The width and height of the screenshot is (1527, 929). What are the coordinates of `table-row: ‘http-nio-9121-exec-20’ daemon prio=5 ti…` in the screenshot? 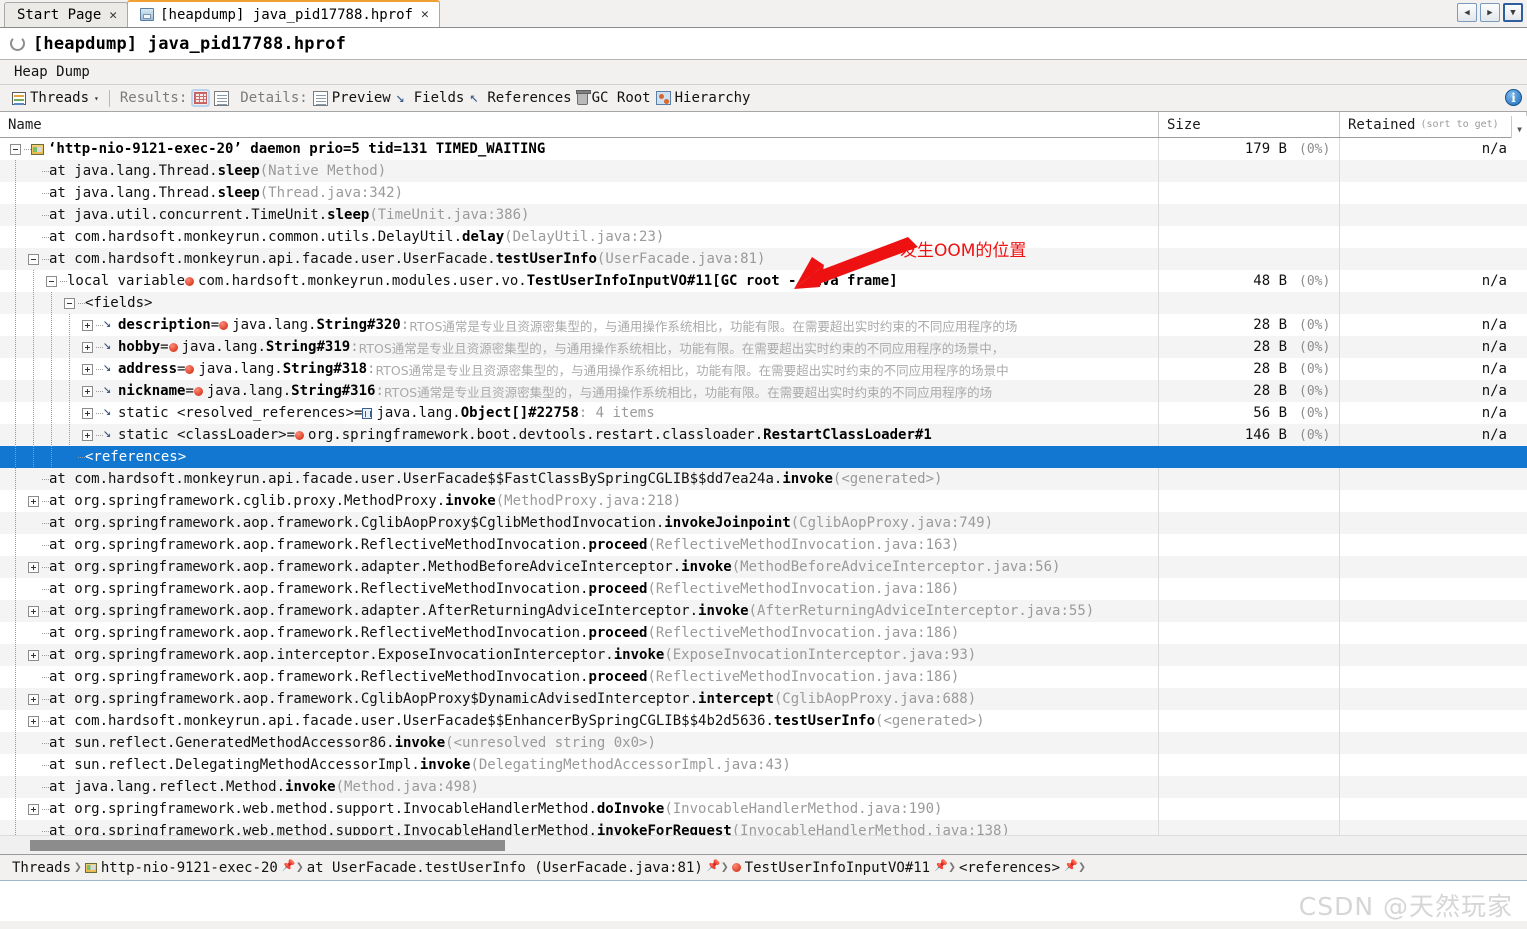 It's located at (763, 149).